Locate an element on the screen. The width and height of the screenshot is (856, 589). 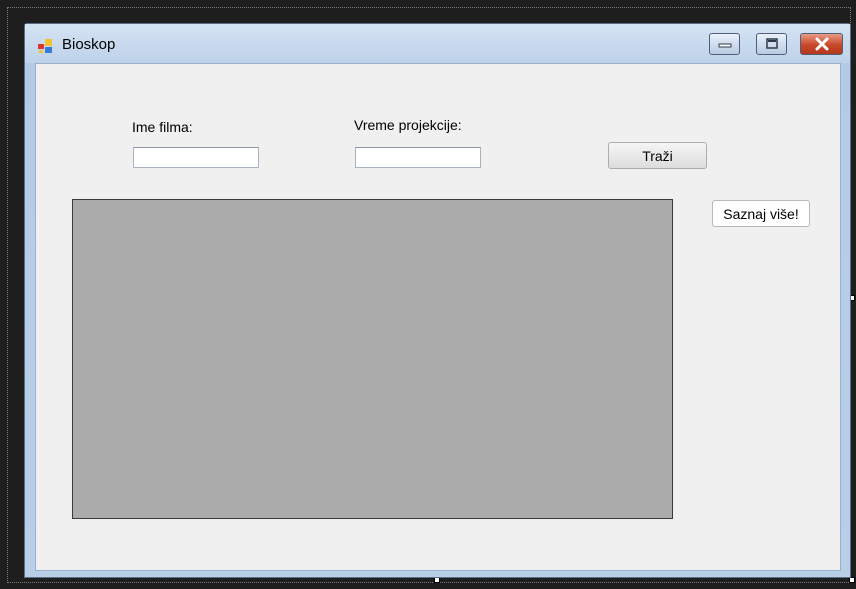
window-title: Bioskop is located at coordinates (89, 44).